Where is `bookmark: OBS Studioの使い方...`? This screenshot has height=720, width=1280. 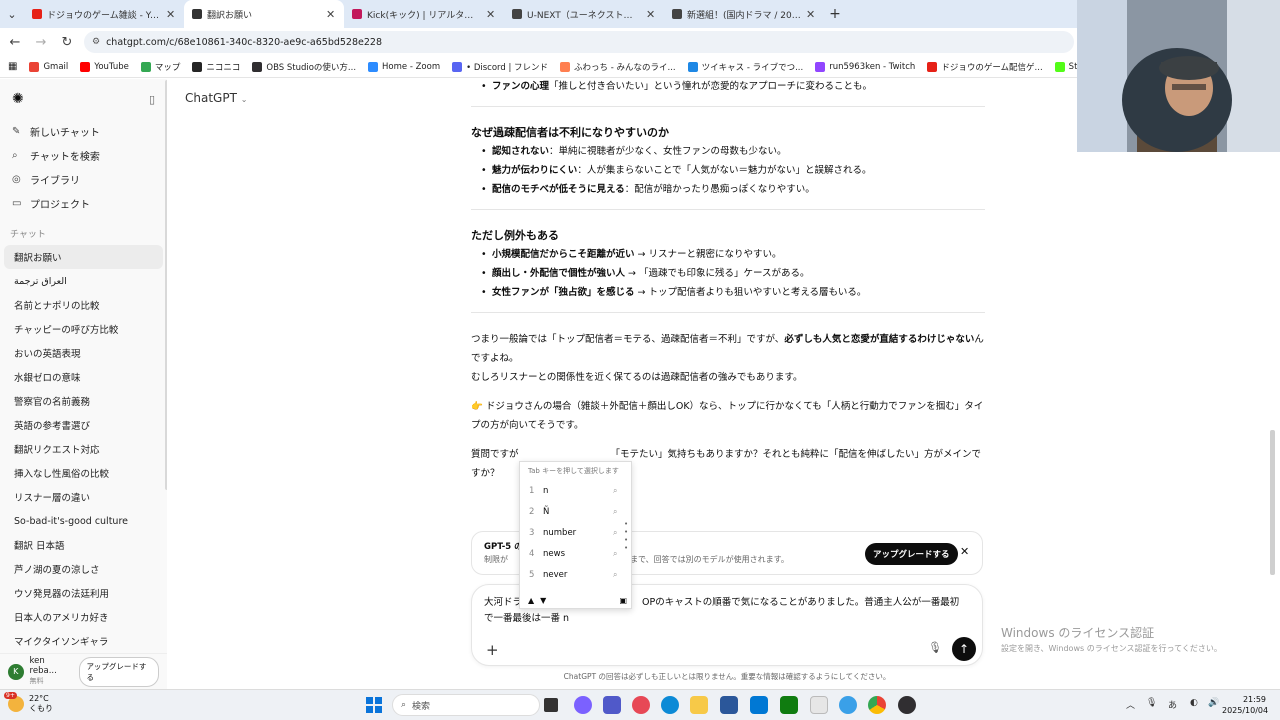
bookmark: OBS Studioの使い方... is located at coordinates (304, 67).